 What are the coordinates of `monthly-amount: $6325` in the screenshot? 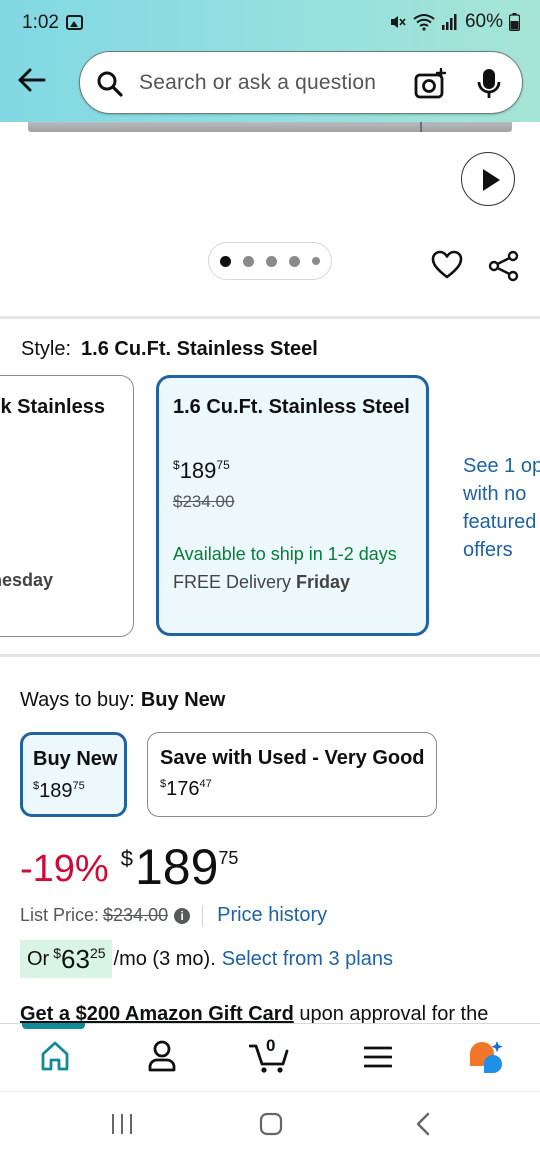 It's located at (79, 959).